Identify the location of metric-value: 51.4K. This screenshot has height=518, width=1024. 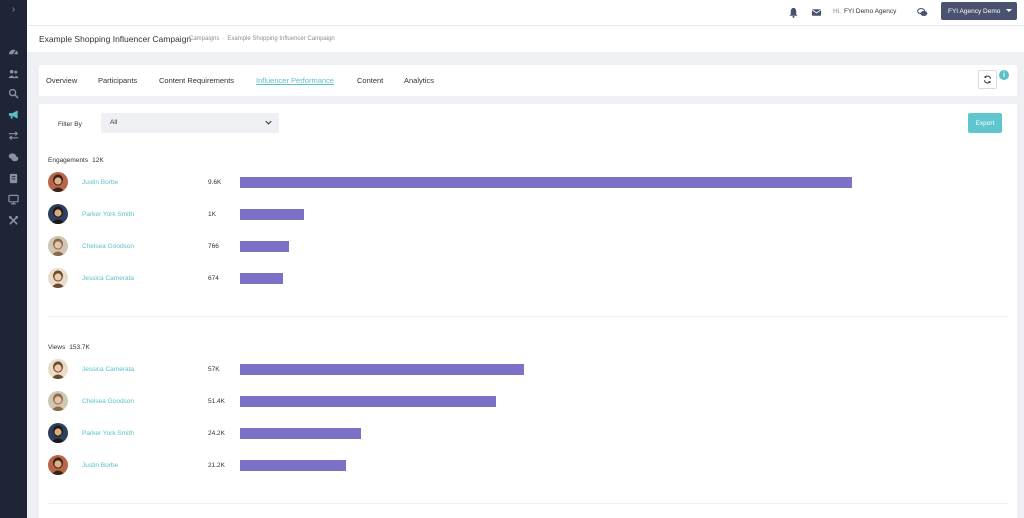
(216, 401).